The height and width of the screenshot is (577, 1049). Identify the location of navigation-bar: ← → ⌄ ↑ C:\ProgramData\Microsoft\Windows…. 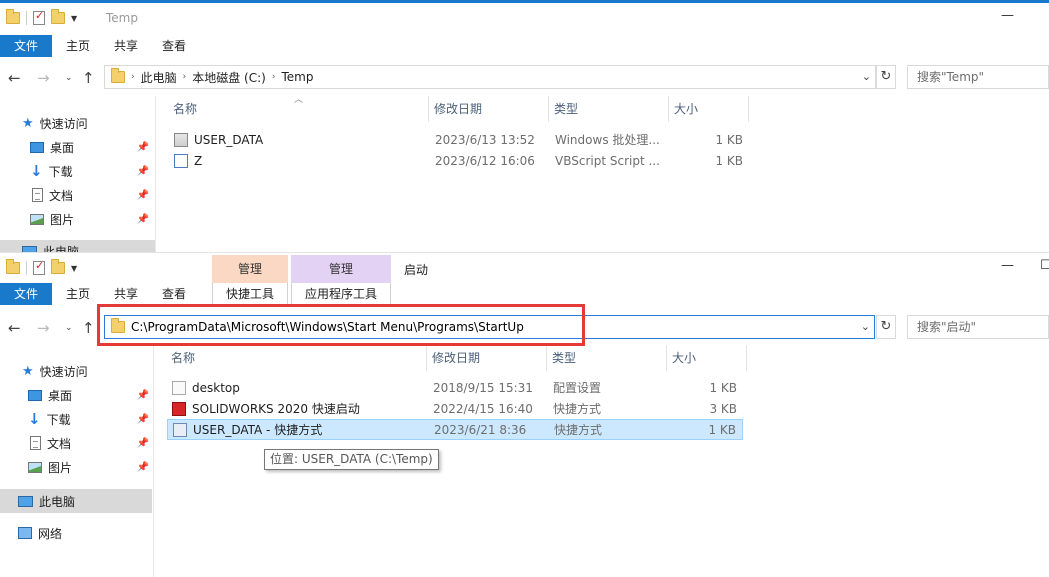
(524, 328).